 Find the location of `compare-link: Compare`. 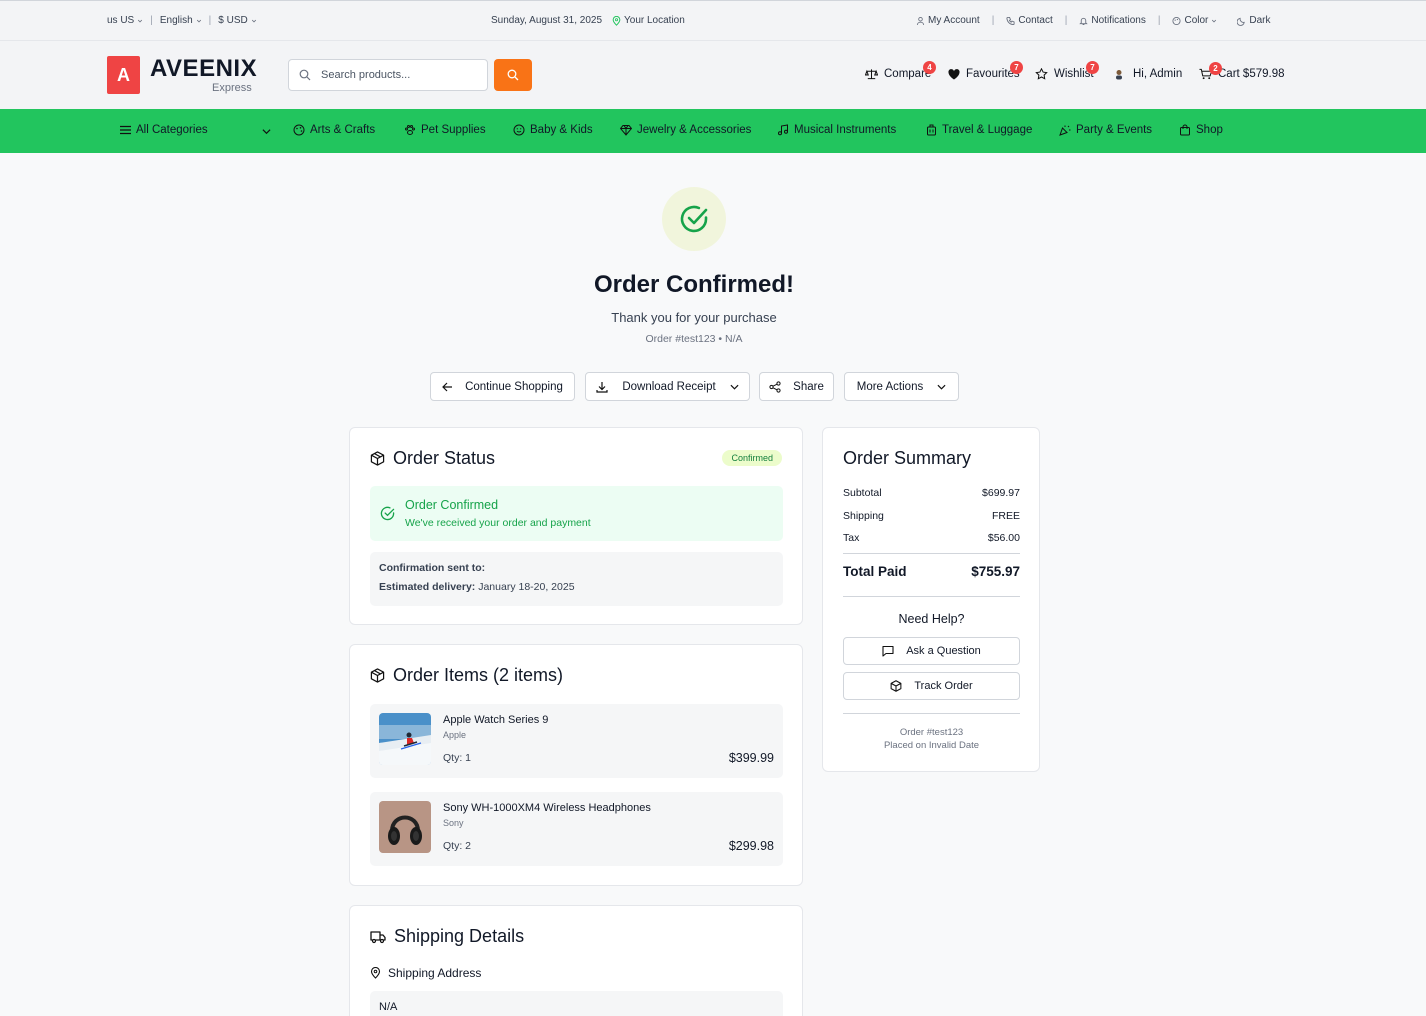

compare-link: Compare is located at coordinates (898, 74).